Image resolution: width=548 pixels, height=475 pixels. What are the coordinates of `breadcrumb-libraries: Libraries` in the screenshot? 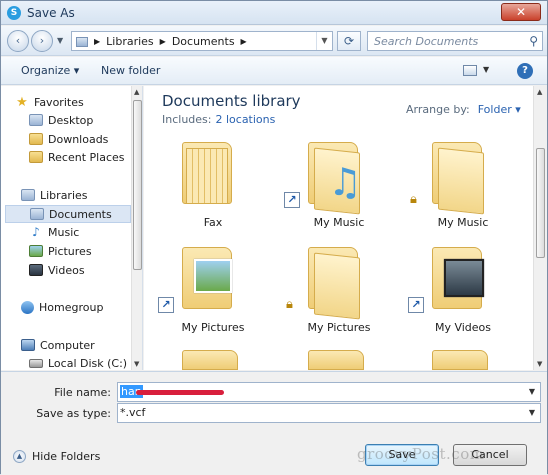 It's located at (130, 41).